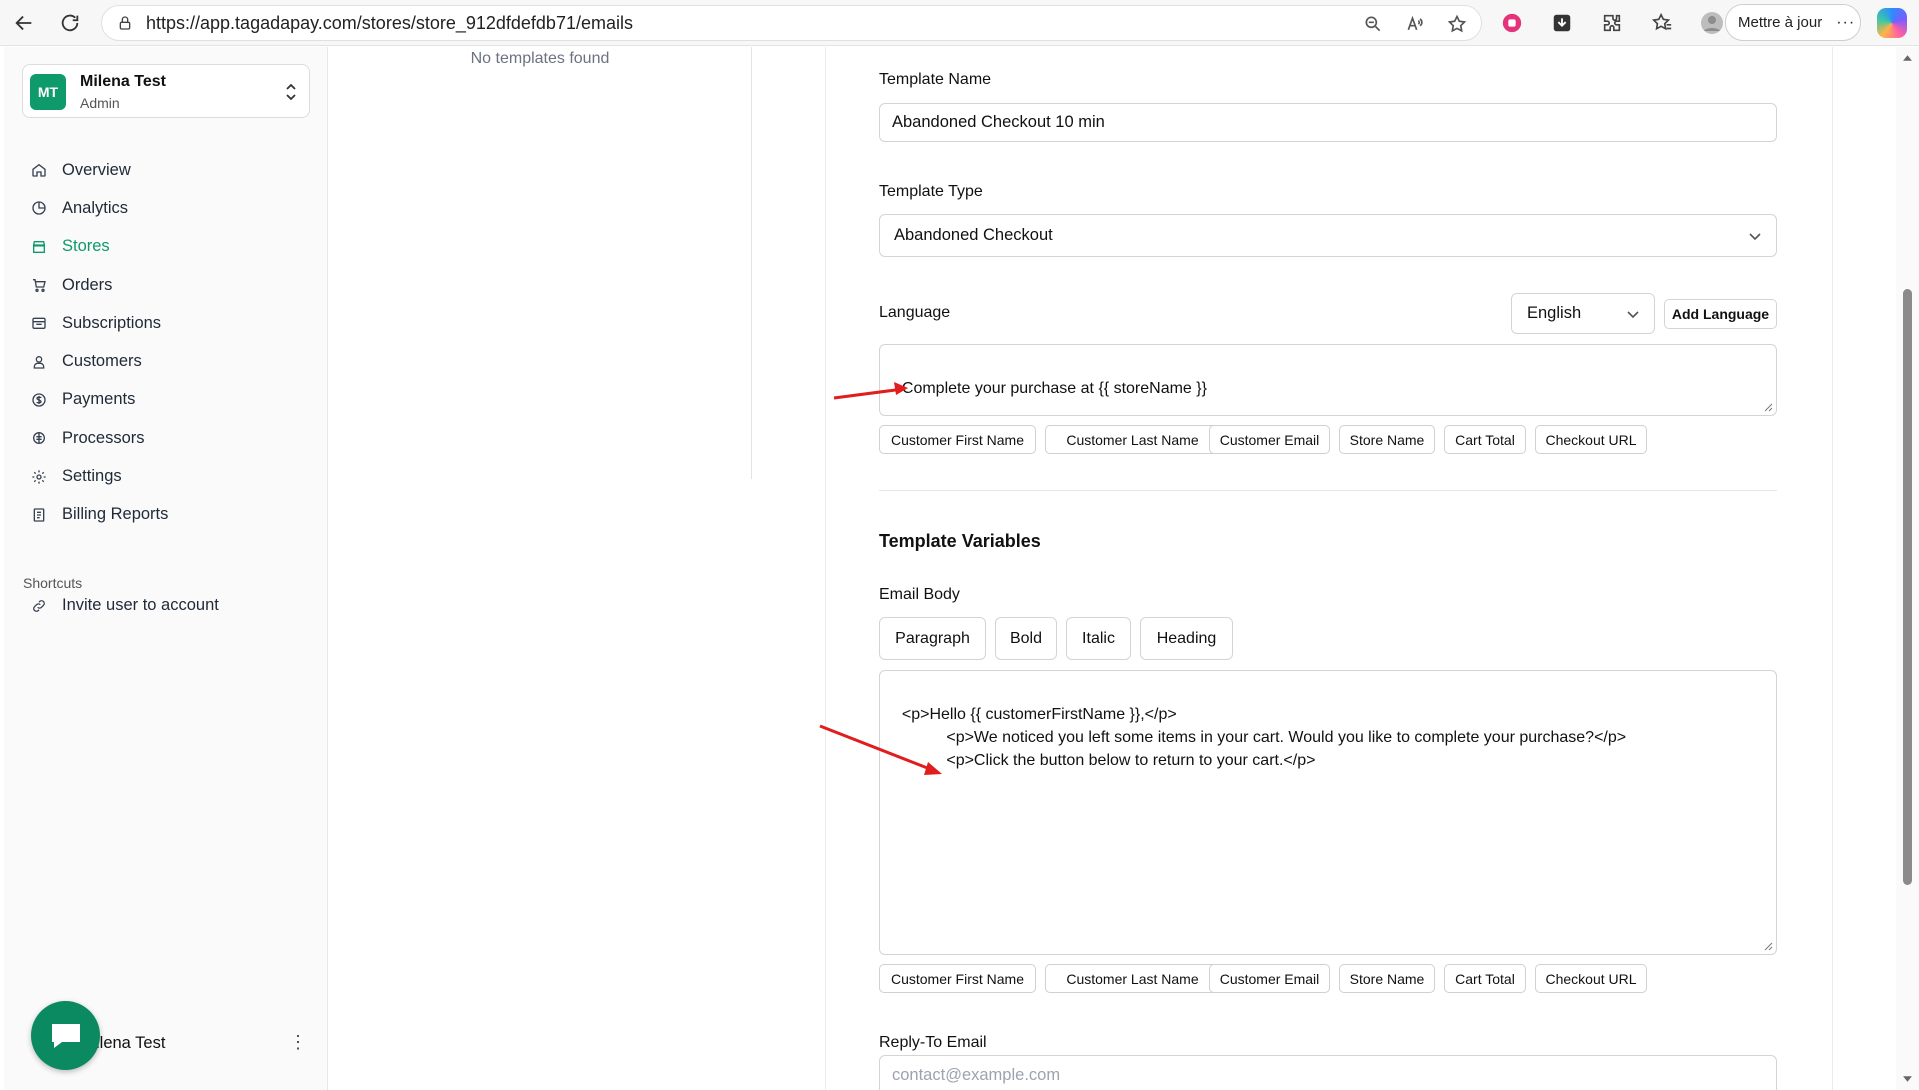 This screenshot has height=1090, width=1919. What do you see at coordinates (1457, 24) in the screenshot?
I see `favorite-star-icon` at bounding box center [1457, 24].